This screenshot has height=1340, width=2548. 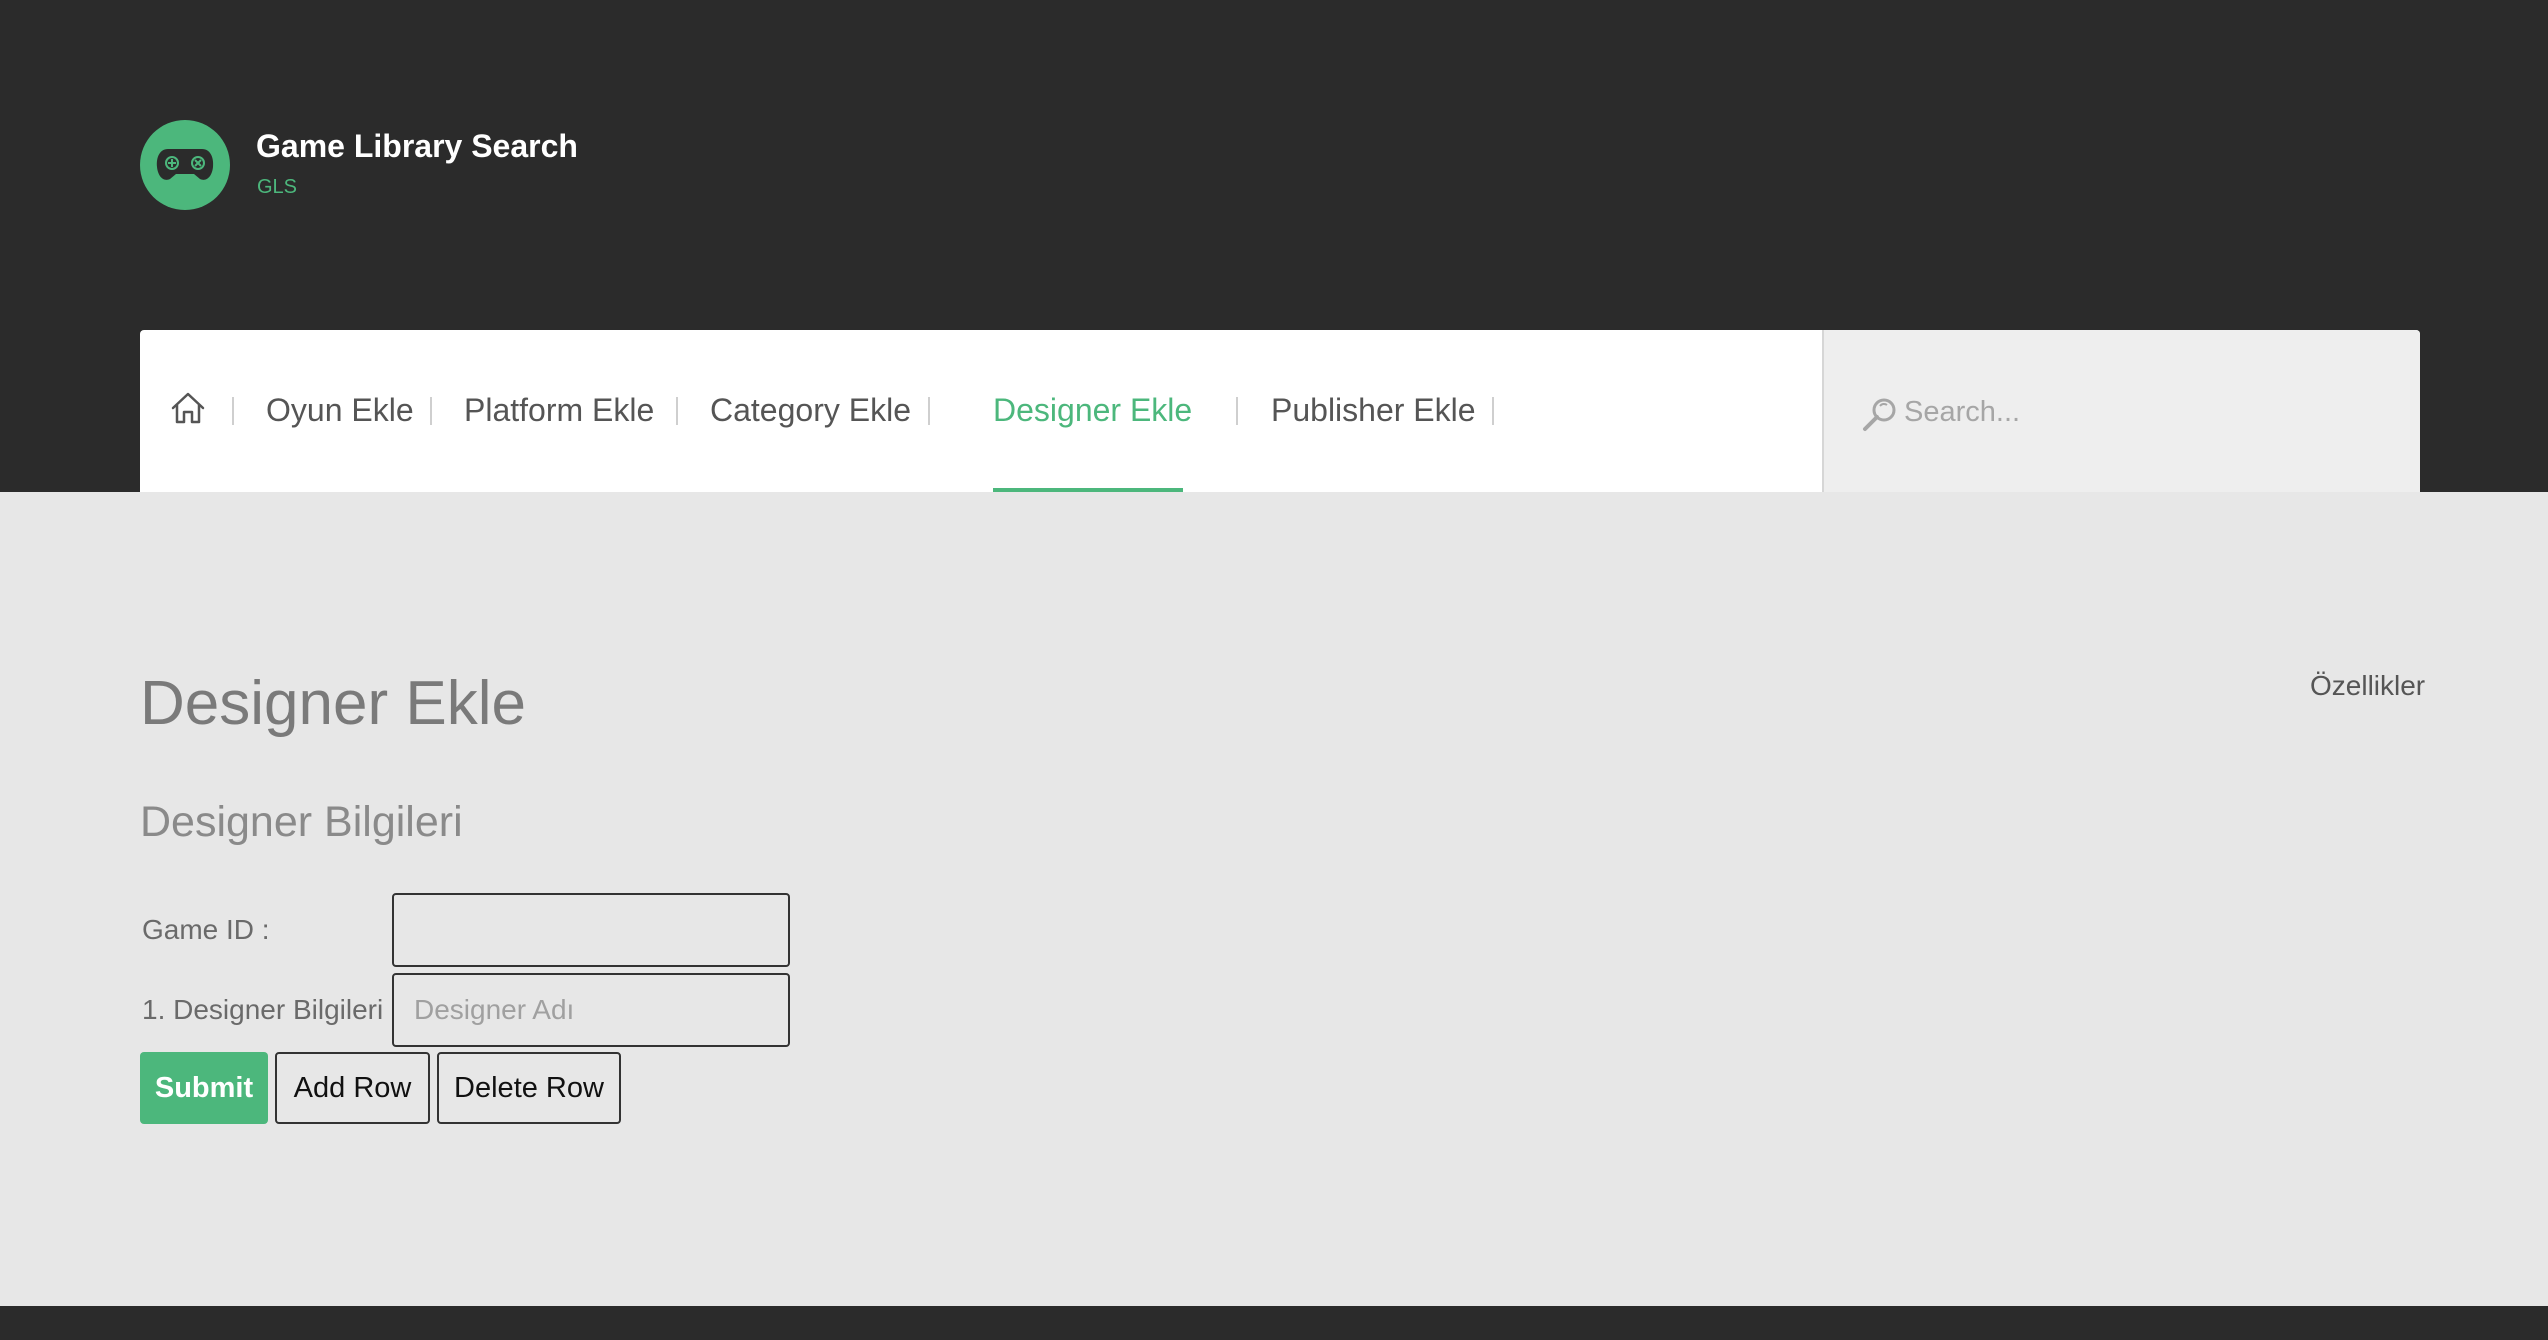 I want to click on game-id-input, so click(x=591, y=930).